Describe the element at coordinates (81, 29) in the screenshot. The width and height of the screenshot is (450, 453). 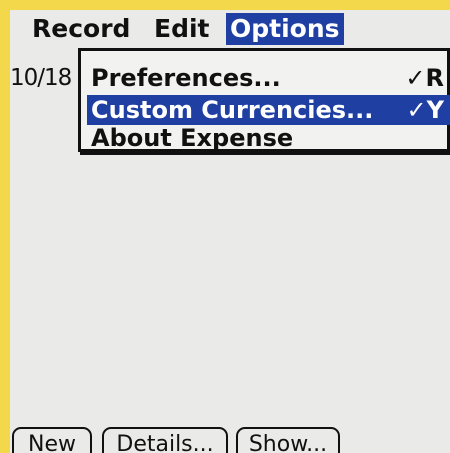
I see `menu-record: Record` at that location.